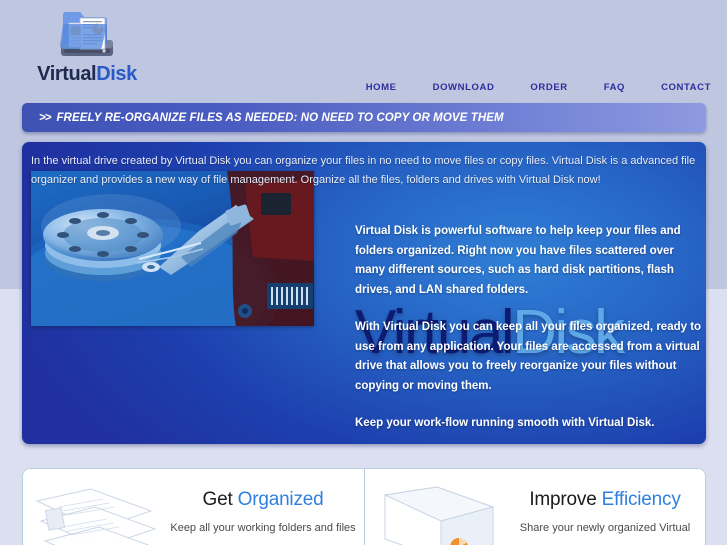  I want to click on open-folder-icon, so click(439, 515).